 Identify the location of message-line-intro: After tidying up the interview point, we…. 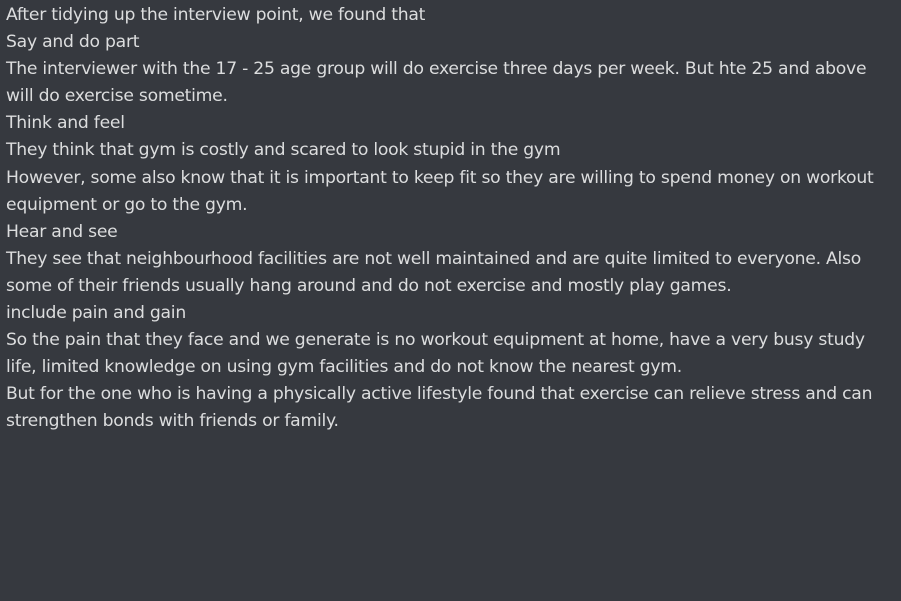
(216, 15).